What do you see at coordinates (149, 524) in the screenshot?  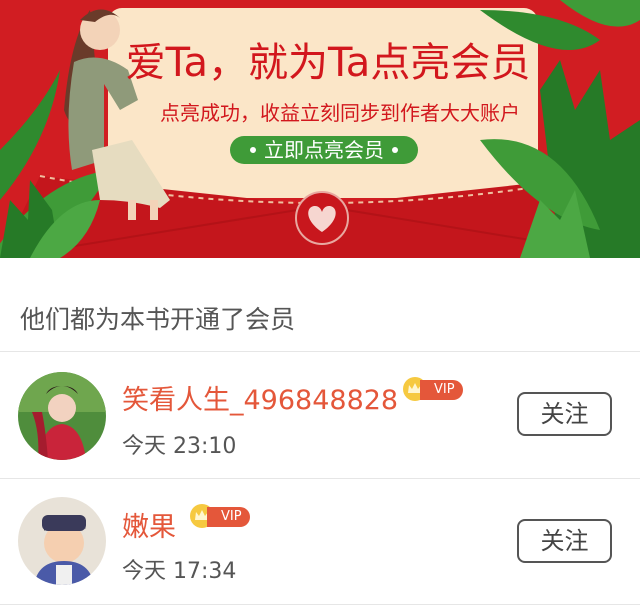 I see `member-name: 嫩果` at bounding box center [149, 524].